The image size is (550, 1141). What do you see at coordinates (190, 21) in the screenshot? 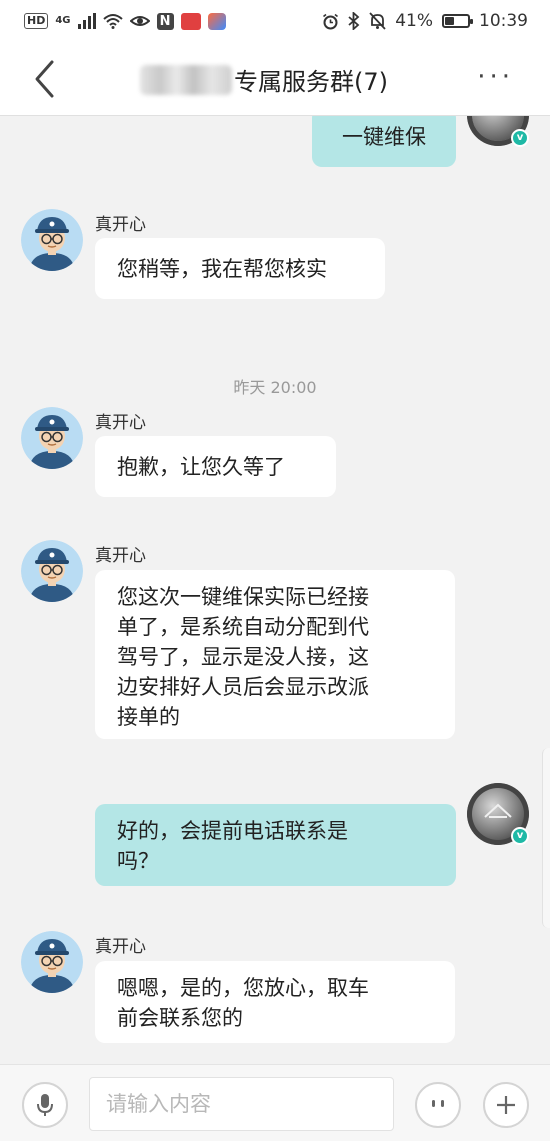
I see `red-app-notification-icon` at bounding box center [190, 21].